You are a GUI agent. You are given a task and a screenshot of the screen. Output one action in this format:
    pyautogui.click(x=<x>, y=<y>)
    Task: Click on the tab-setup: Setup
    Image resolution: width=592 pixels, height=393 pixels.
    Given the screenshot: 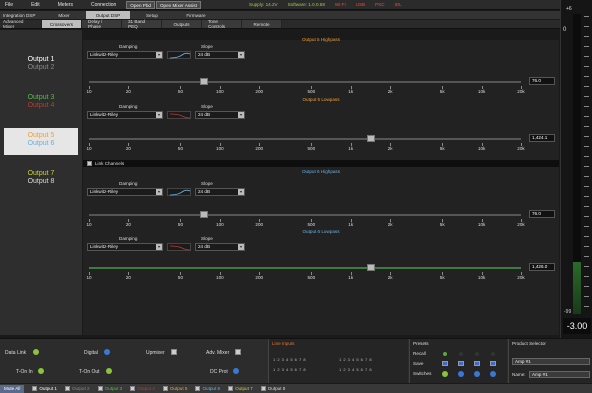 What is the action you would take?
    pyautogui.click(x=152, y=15)
    